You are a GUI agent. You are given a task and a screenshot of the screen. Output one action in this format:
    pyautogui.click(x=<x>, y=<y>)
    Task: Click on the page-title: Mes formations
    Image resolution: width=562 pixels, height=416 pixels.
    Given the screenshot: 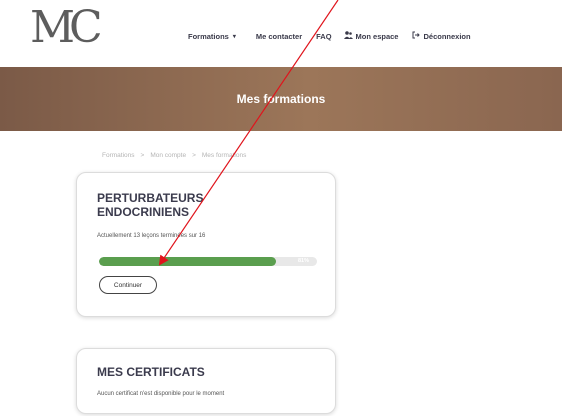 What is the action you would take?
    pyautogui.click(x=281, y=99)
    